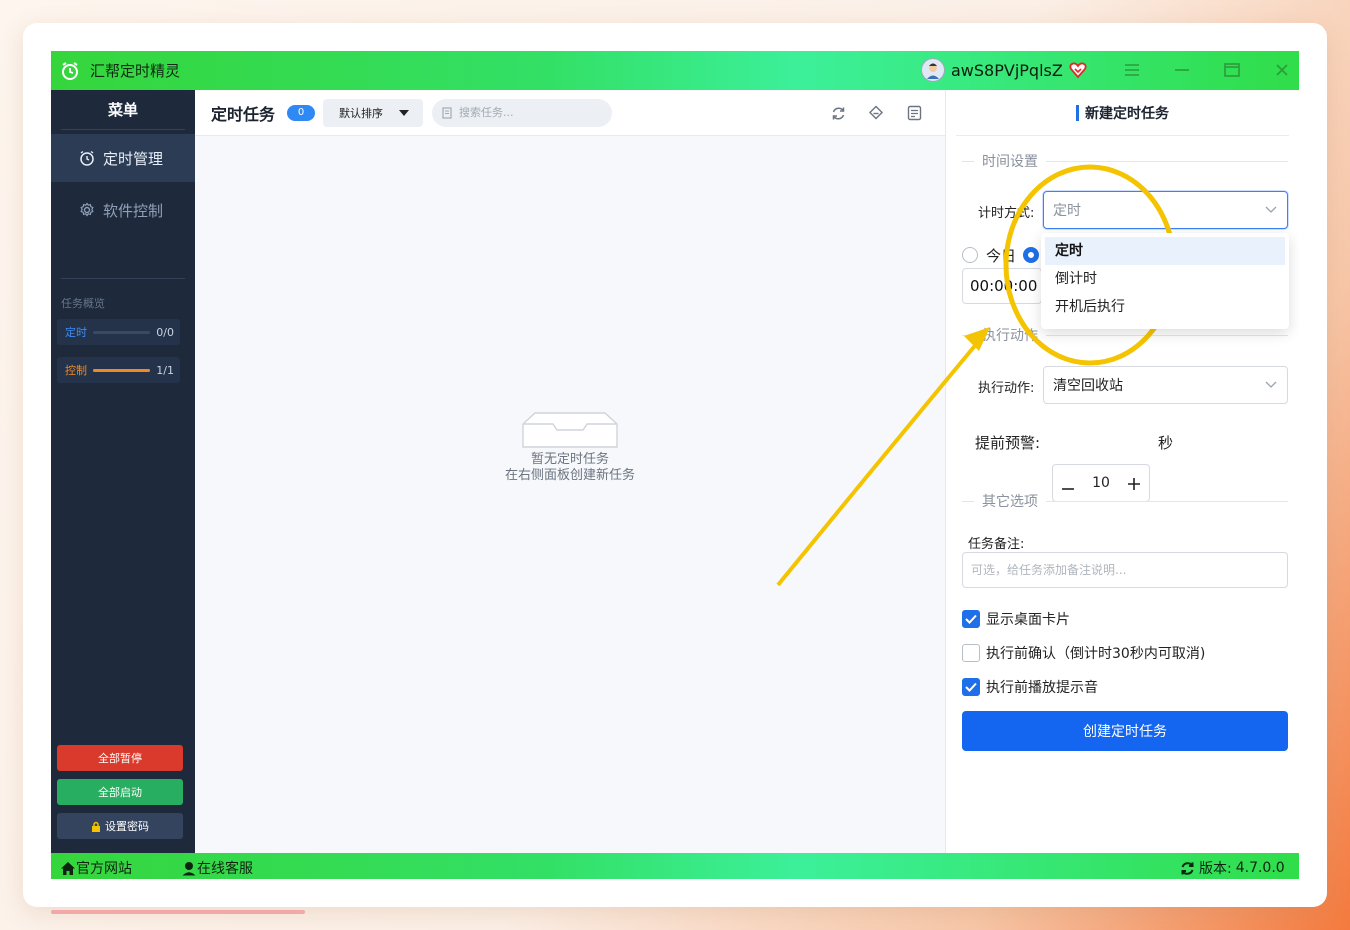  What do you see at coordinates (76, 332) in the screenshot?
I see `overview-label: 定时` at bounding box center [76, 332].